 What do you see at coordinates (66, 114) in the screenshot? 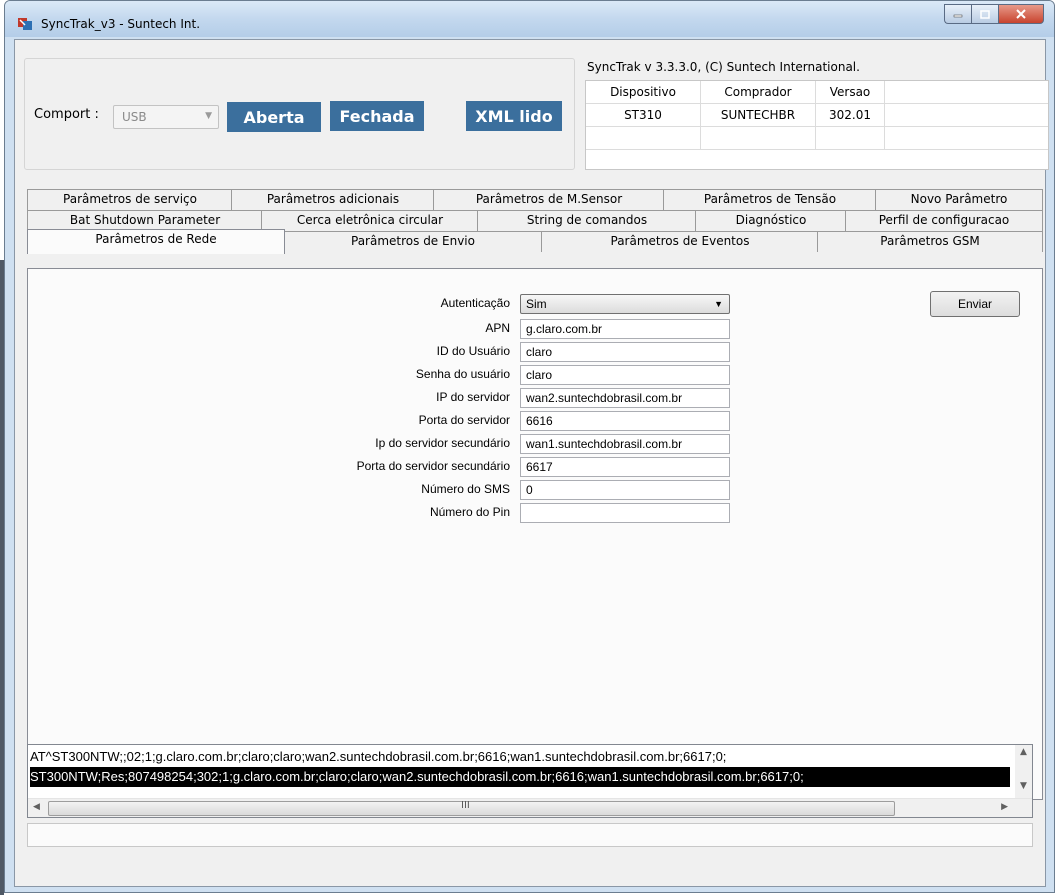
I see `comport-label: Comport :` at bounding box center [66, 114].